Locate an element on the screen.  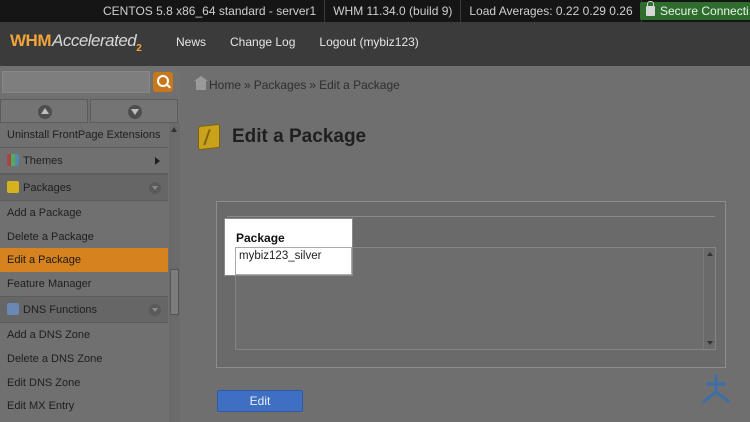
sidebar-section-dns-functions: DNS Functions is located at coordinates (84, 309).